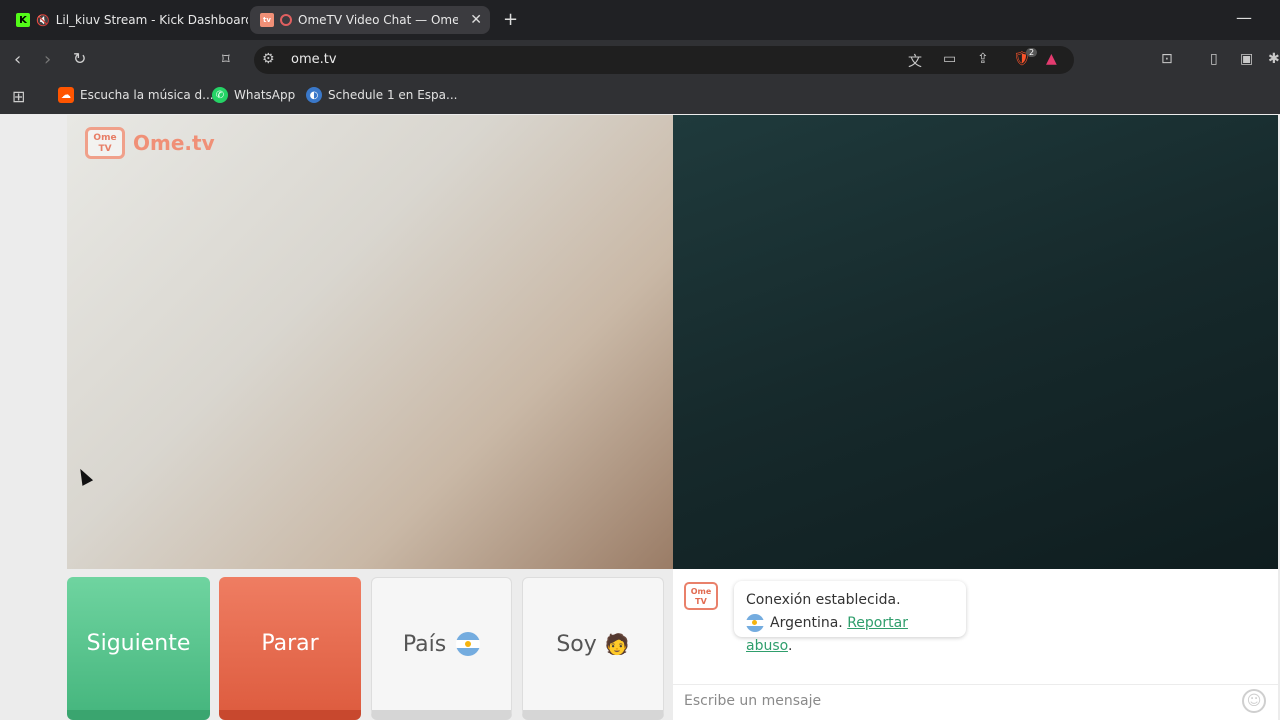  Describe the element at coordinates (138, 643) in the screenshot. I see `next-button-label: Siguiente` at that location.